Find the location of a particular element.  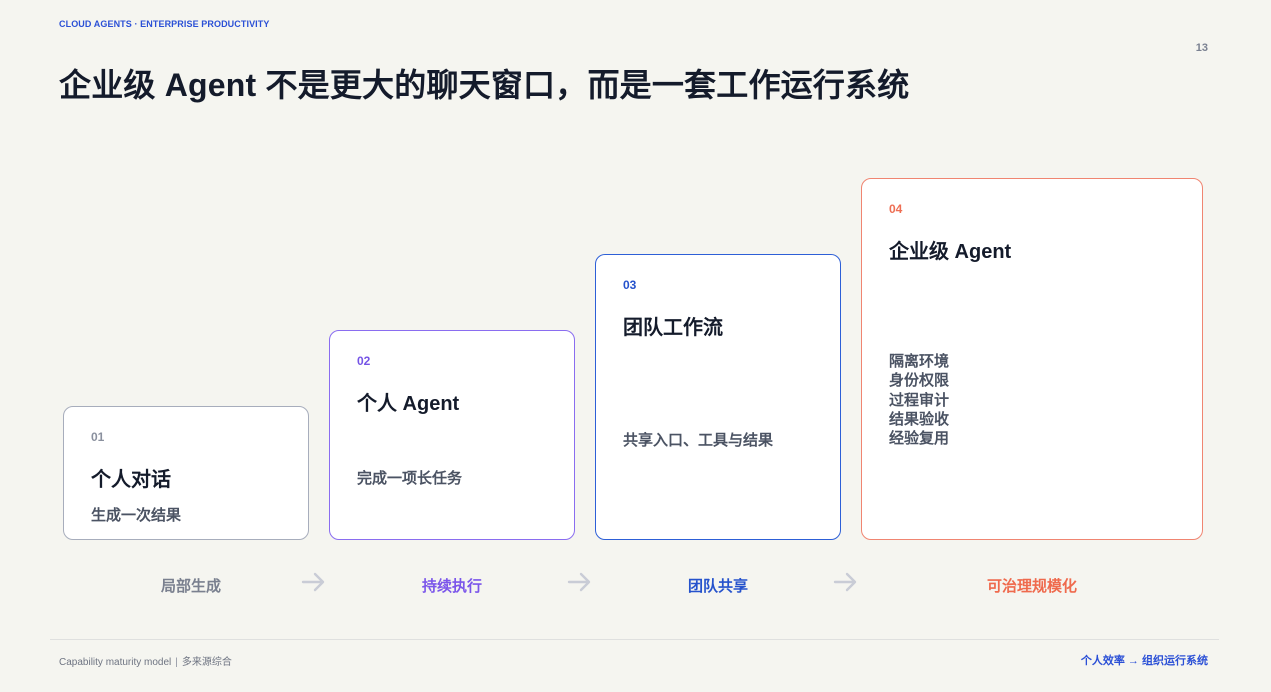

footer-source: Capability maturity model | 多来源综合 is located at coordinates (145, 660).